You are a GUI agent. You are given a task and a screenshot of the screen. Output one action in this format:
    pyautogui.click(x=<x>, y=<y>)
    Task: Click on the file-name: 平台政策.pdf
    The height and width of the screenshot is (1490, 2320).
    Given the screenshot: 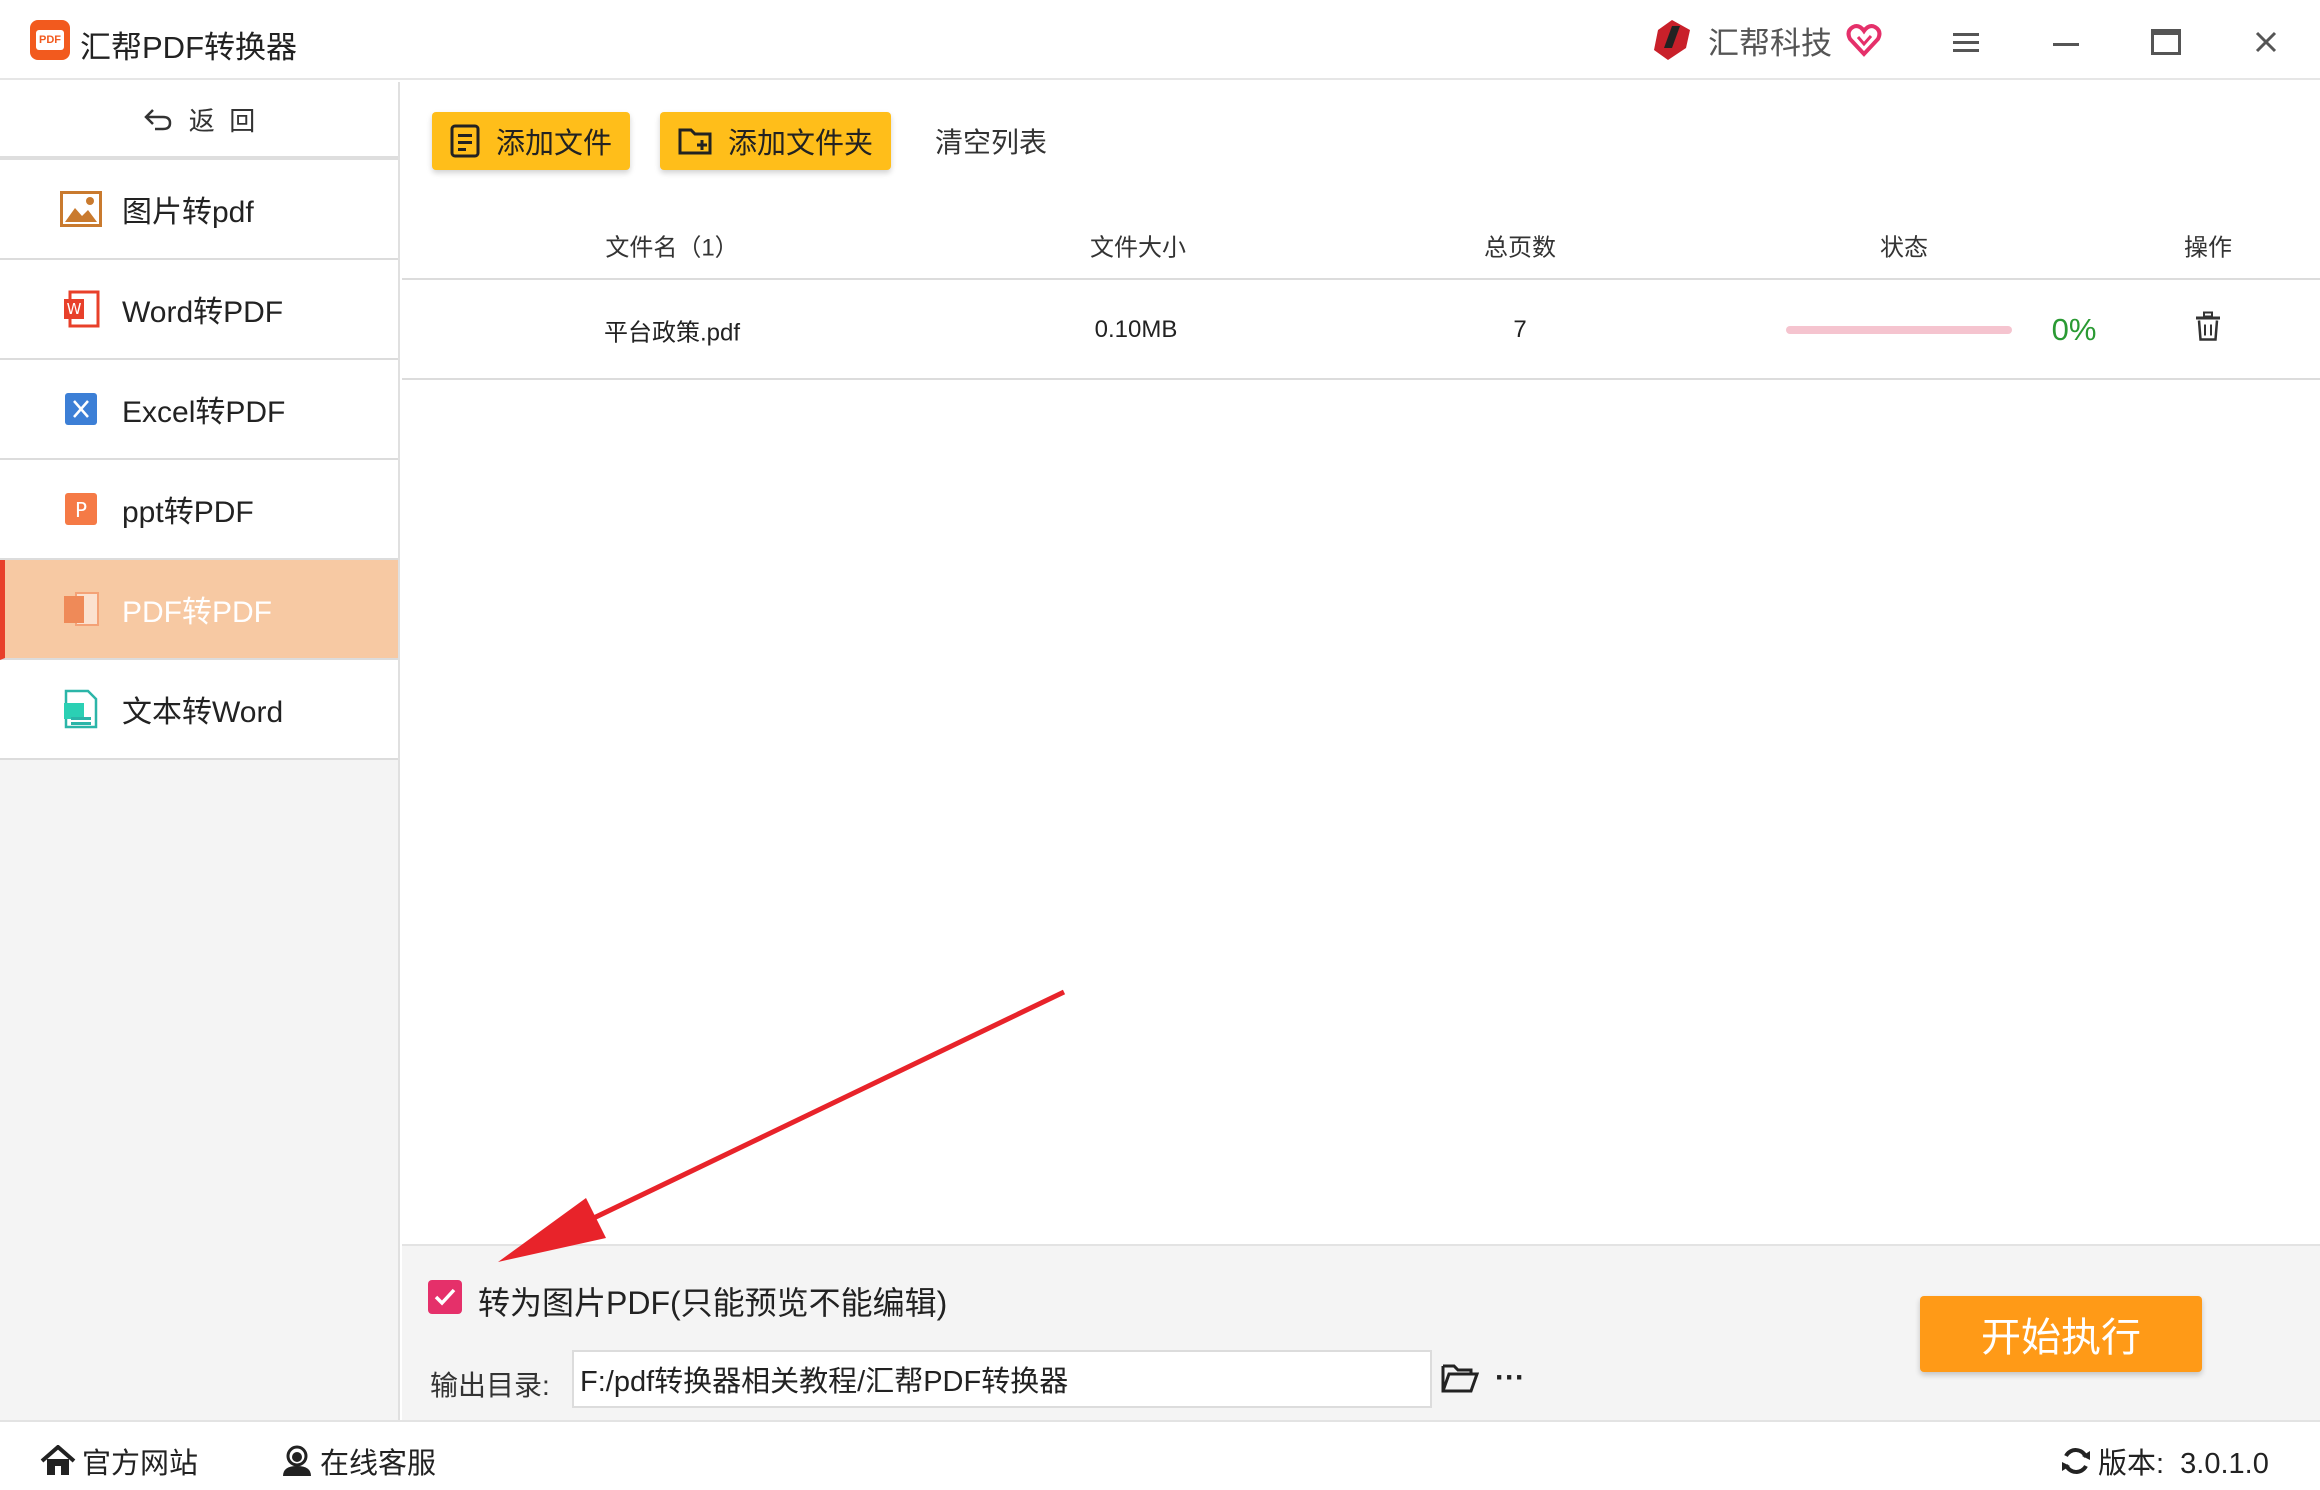 What is the action you would take?
    pyautogui.click(x=672, y=333)
    